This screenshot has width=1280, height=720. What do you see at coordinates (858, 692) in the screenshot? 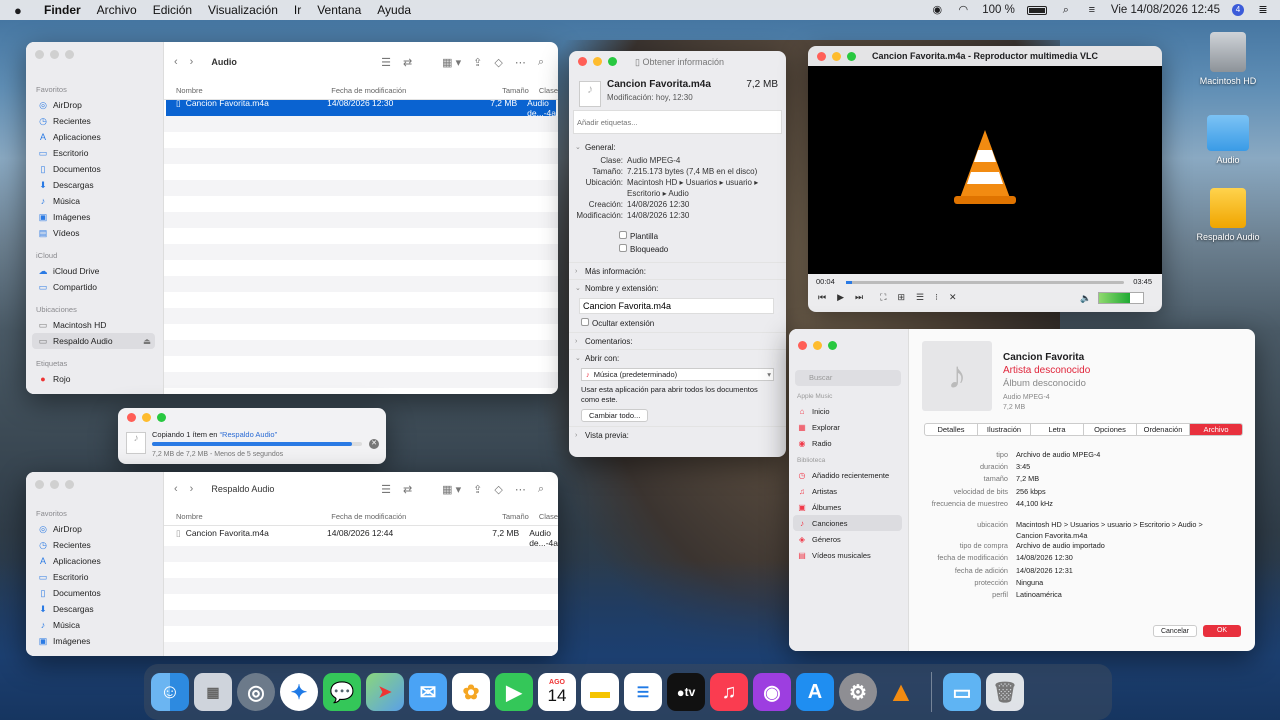
I see `system-preferences-icon: ⚙` at bounding box center [858, 692].